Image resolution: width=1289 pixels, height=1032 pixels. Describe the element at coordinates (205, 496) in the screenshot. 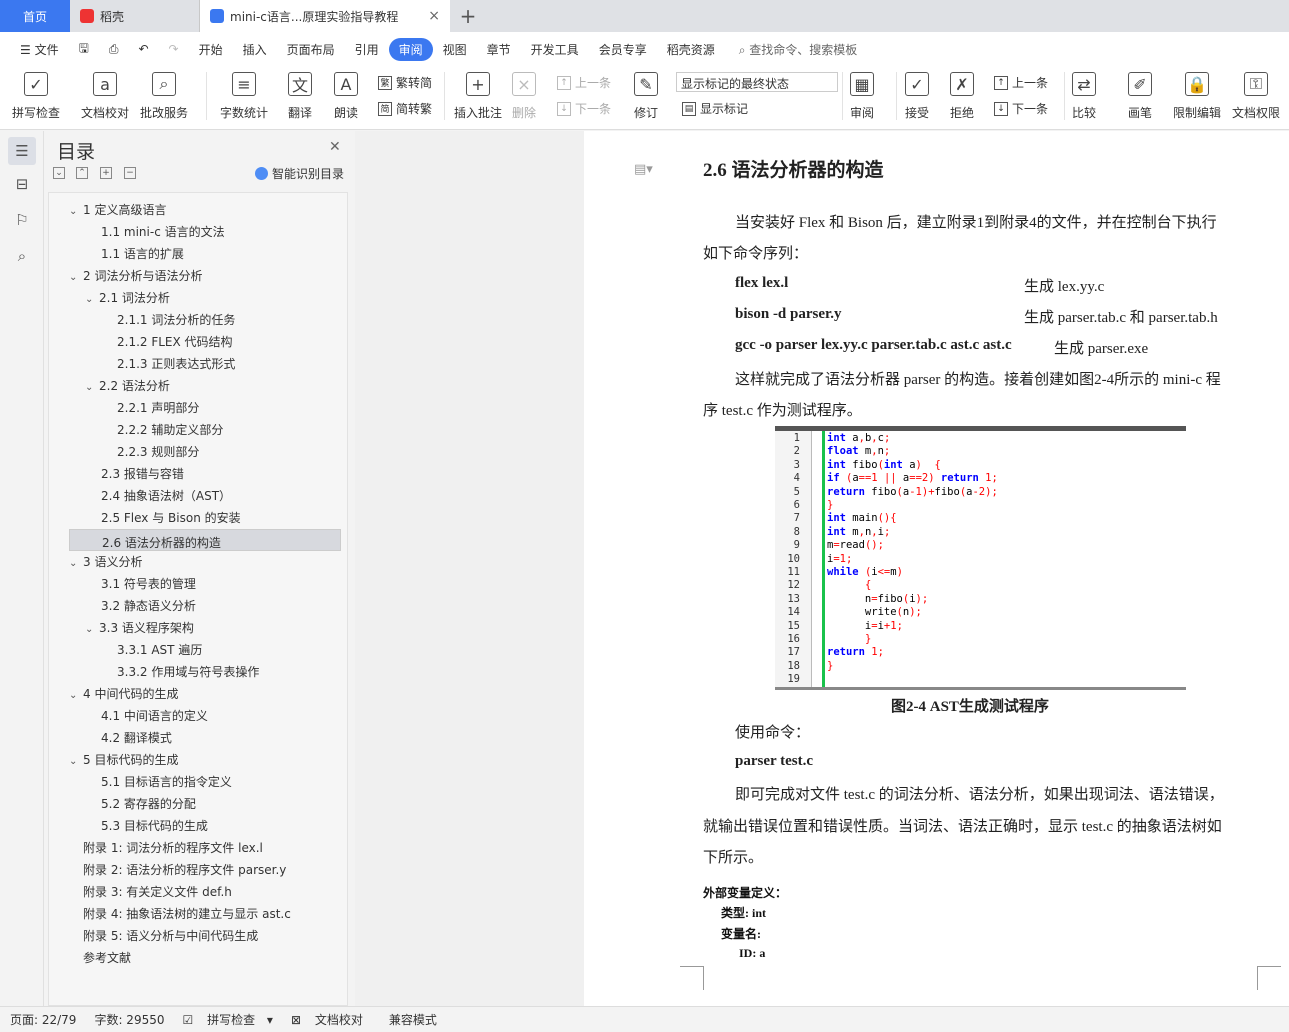

I see `toc-item: 2.4 抽象语法树（AST）` at that location.